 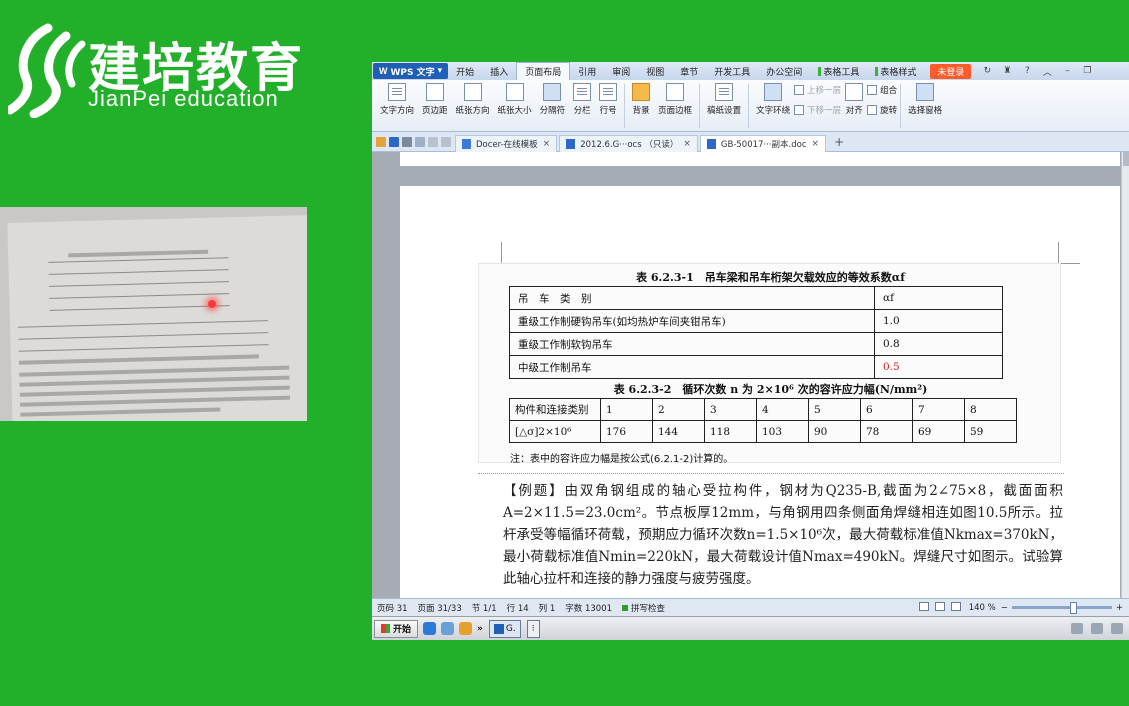 What do you see at coordinates (435, 98) in the screenshot?
I see `margins-button: 页边距` at bounding box center [435, 98].